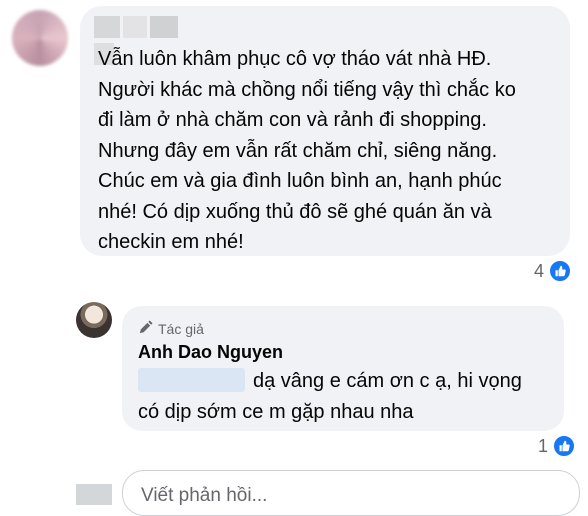 Image resolution: width=588 pixels, height=516 pixels. Describe the element at coordinates (543, 445) in the screenshot. I see `reply-like-count: 1` at that location.